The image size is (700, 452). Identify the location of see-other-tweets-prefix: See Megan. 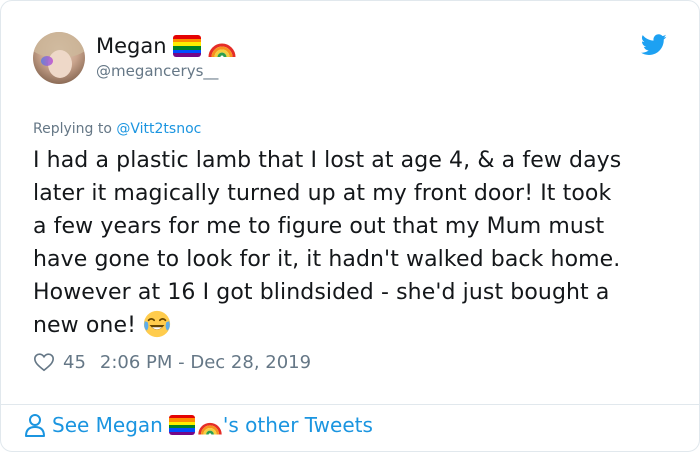
(107, 425).